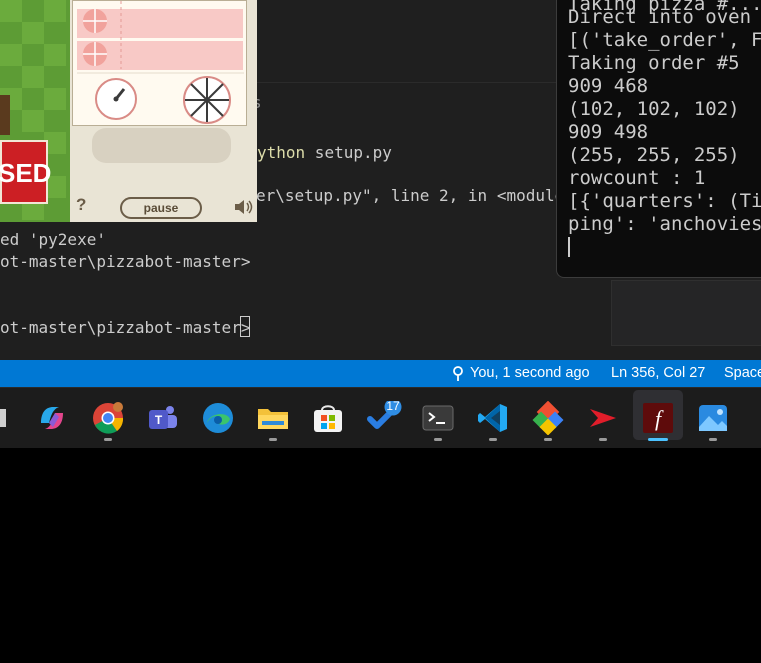 This screenshot has width=761, height=663. Describe the element at coordinates (658, 439) in the screenshot. I see `flash-active-indicator` at that location.